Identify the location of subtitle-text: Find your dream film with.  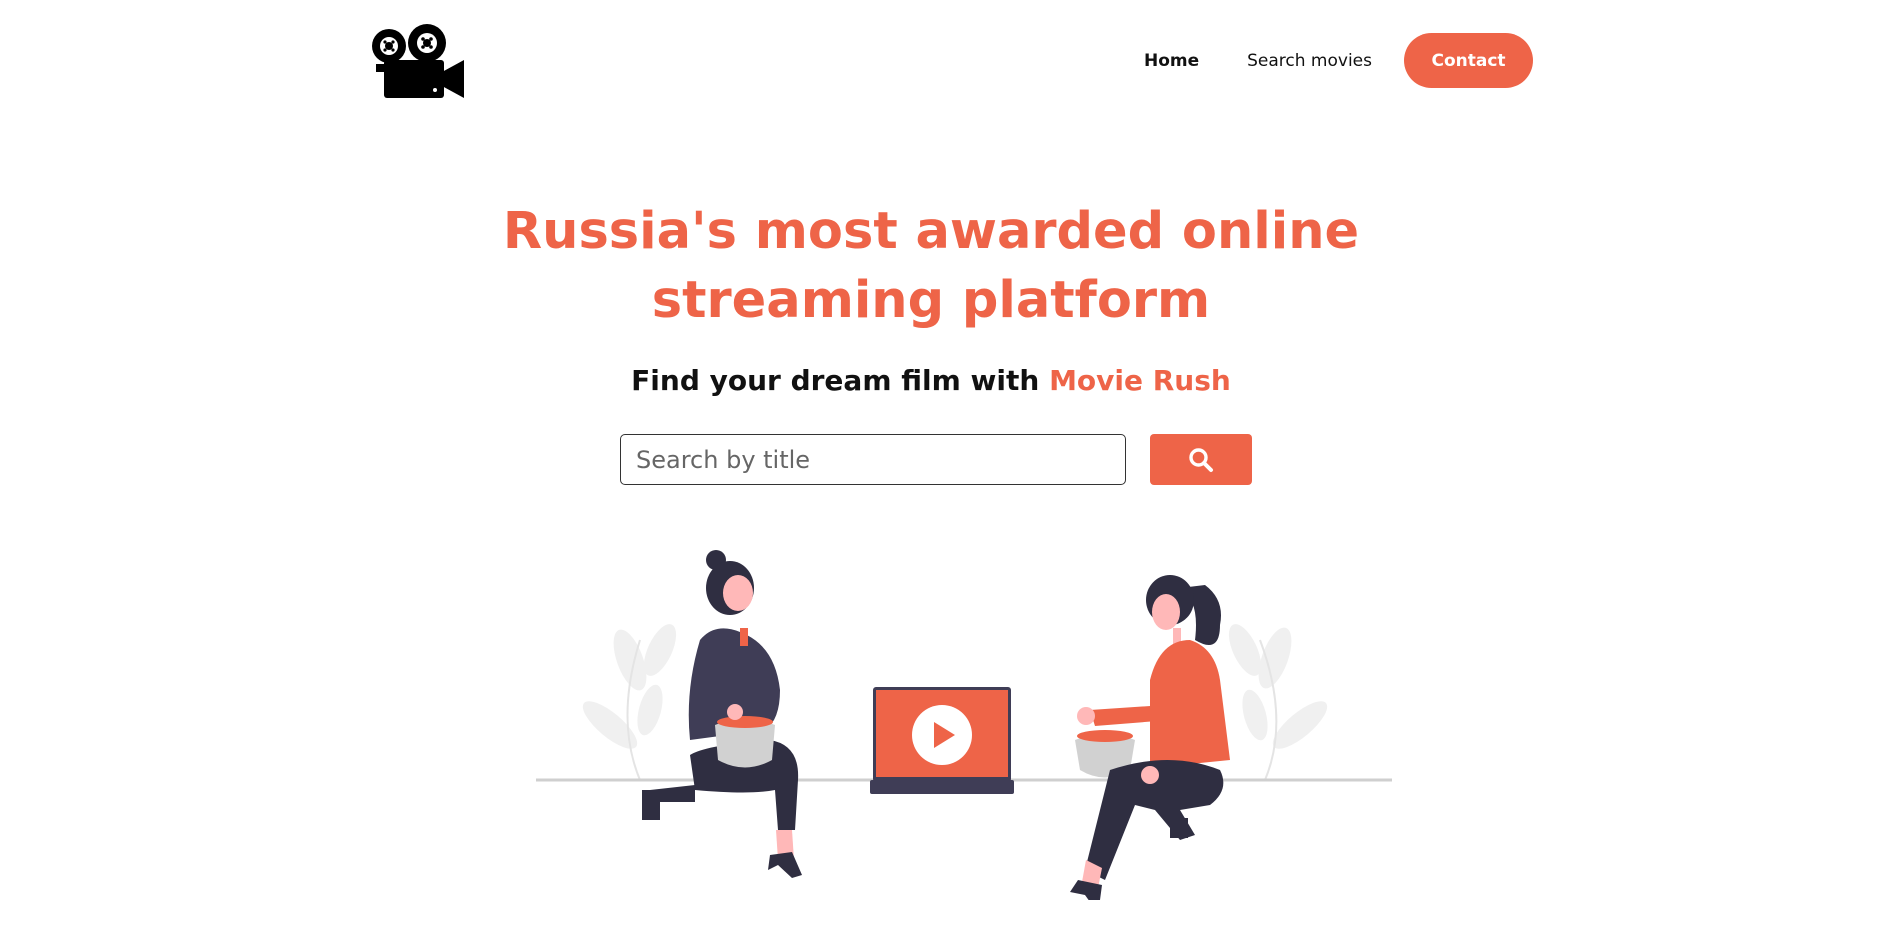
(835, 380).